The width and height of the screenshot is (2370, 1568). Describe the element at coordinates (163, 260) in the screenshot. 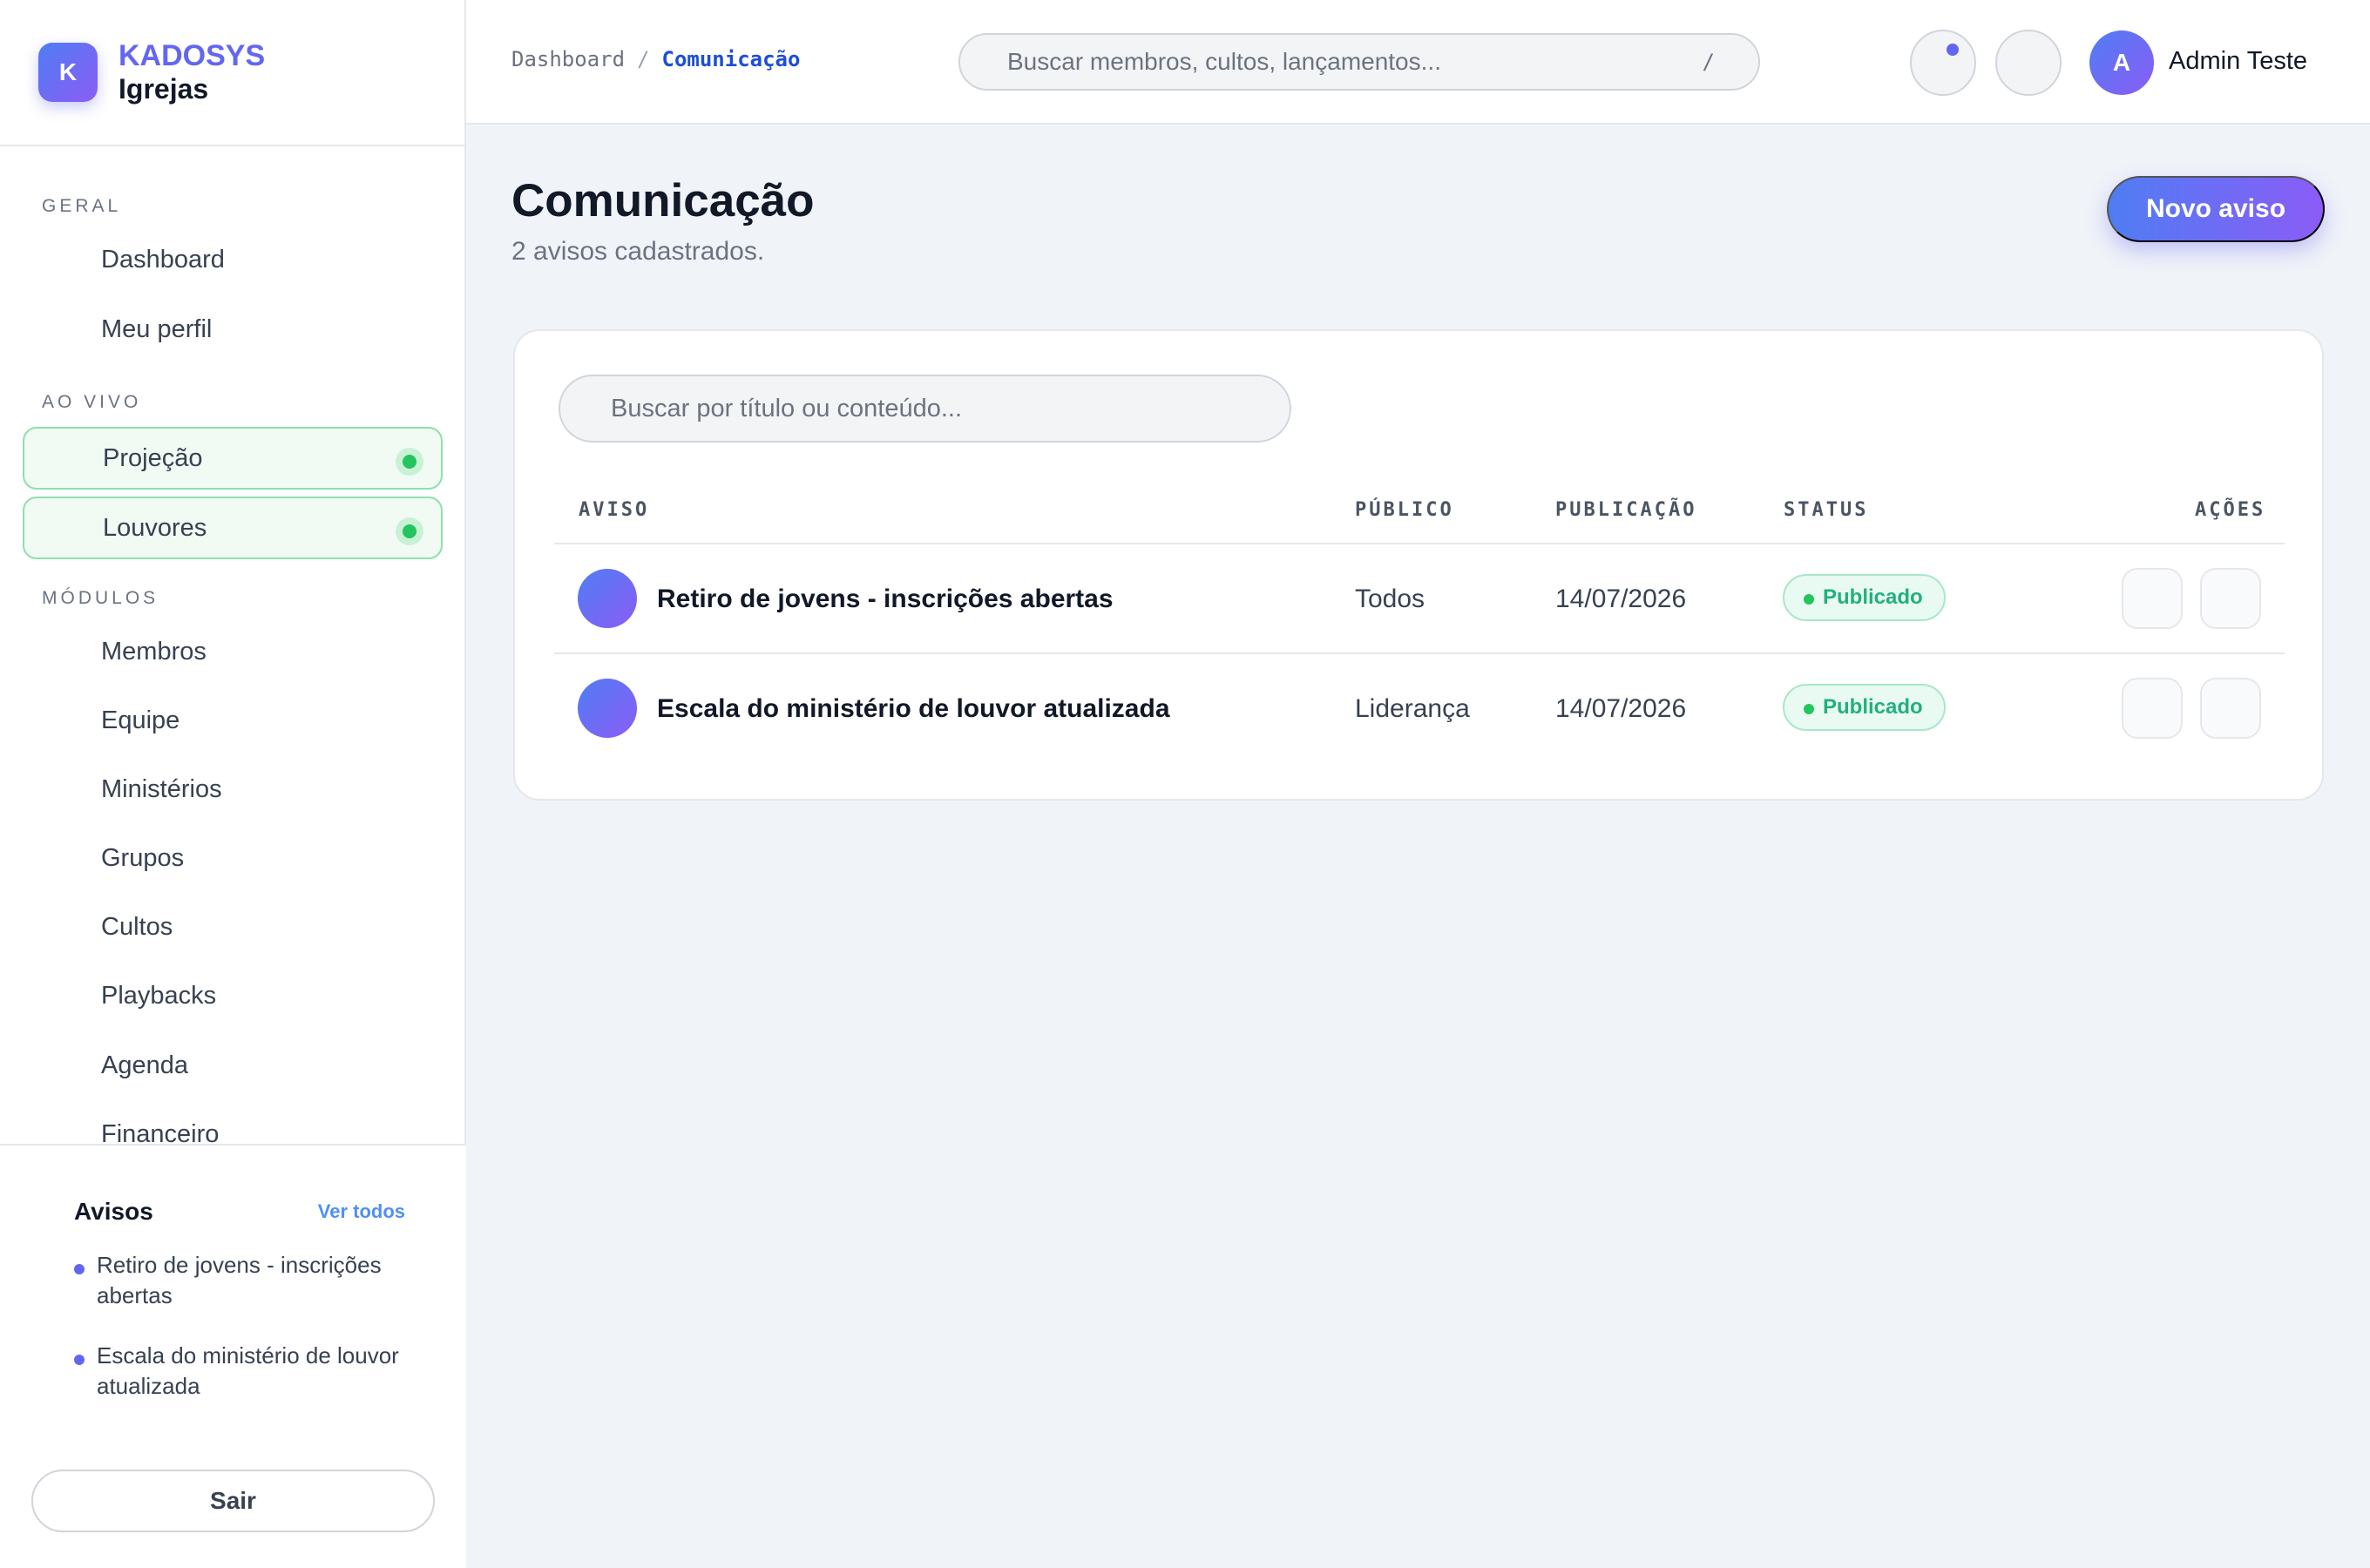

I see `sidebar-item-label: Dashboard` at that location.